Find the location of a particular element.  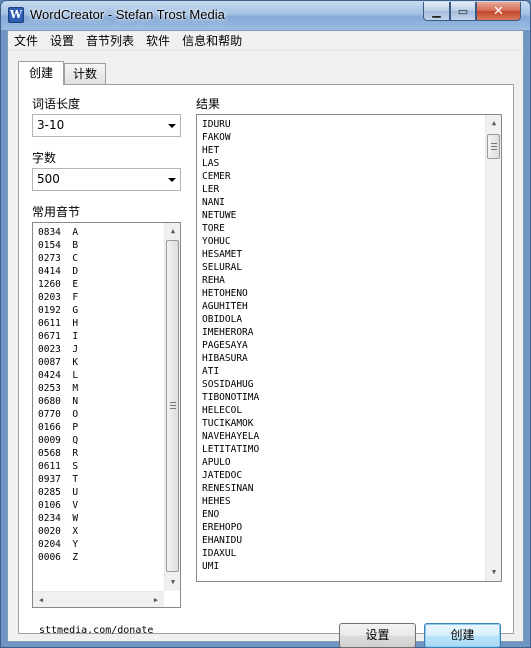

menu-syllable-list: 音节列表 is located at coordinates (110, 41).